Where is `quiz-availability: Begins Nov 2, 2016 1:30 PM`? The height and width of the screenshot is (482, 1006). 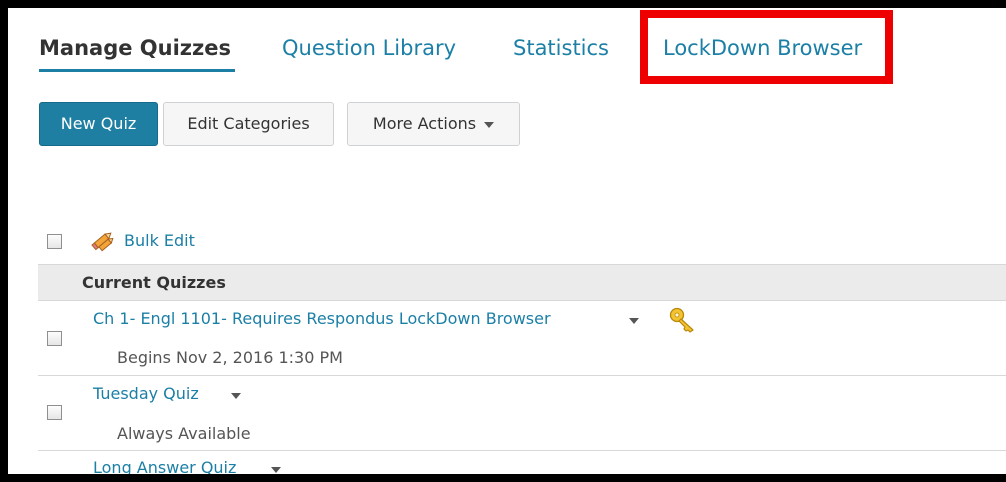
quiz-availability: Begins Nov 2, 2016 1:30 PM is located at coordinates (230, 357).